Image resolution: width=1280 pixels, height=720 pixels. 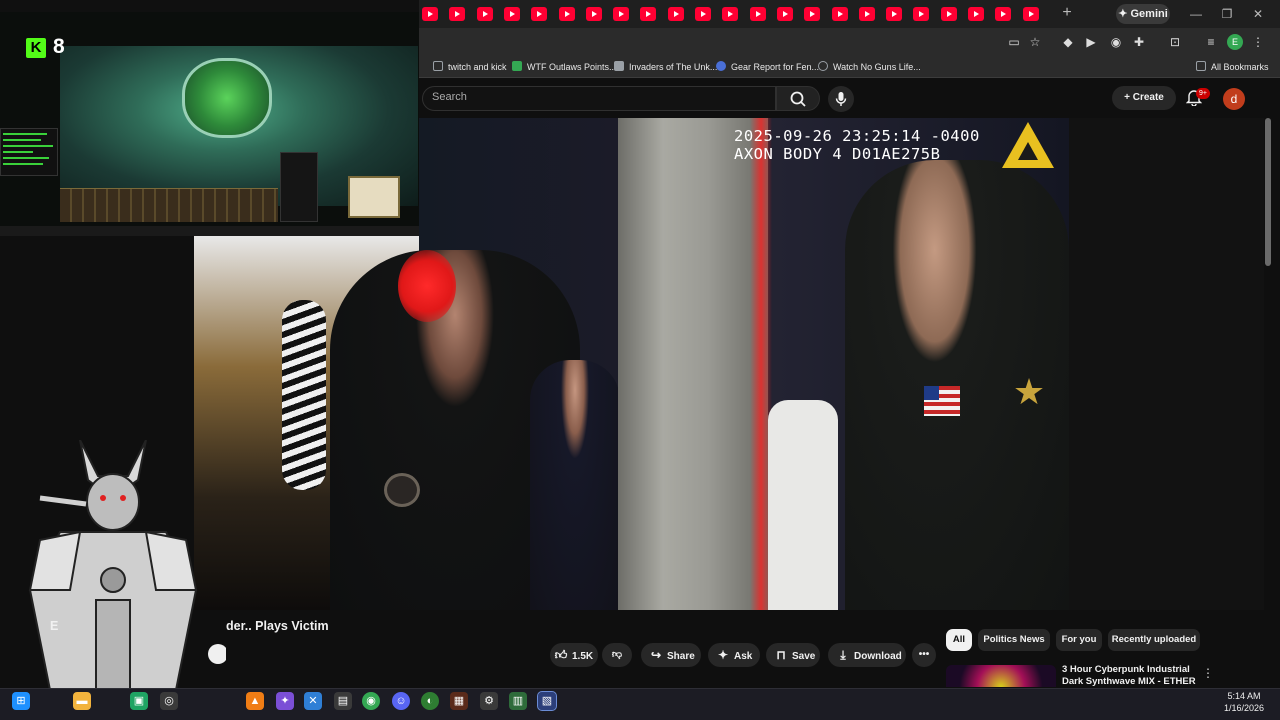 What do you see at coordinates (21, 701) in the screenshot?
I see `start-windows-icon: ⊞` at bounding box center [21, 701].